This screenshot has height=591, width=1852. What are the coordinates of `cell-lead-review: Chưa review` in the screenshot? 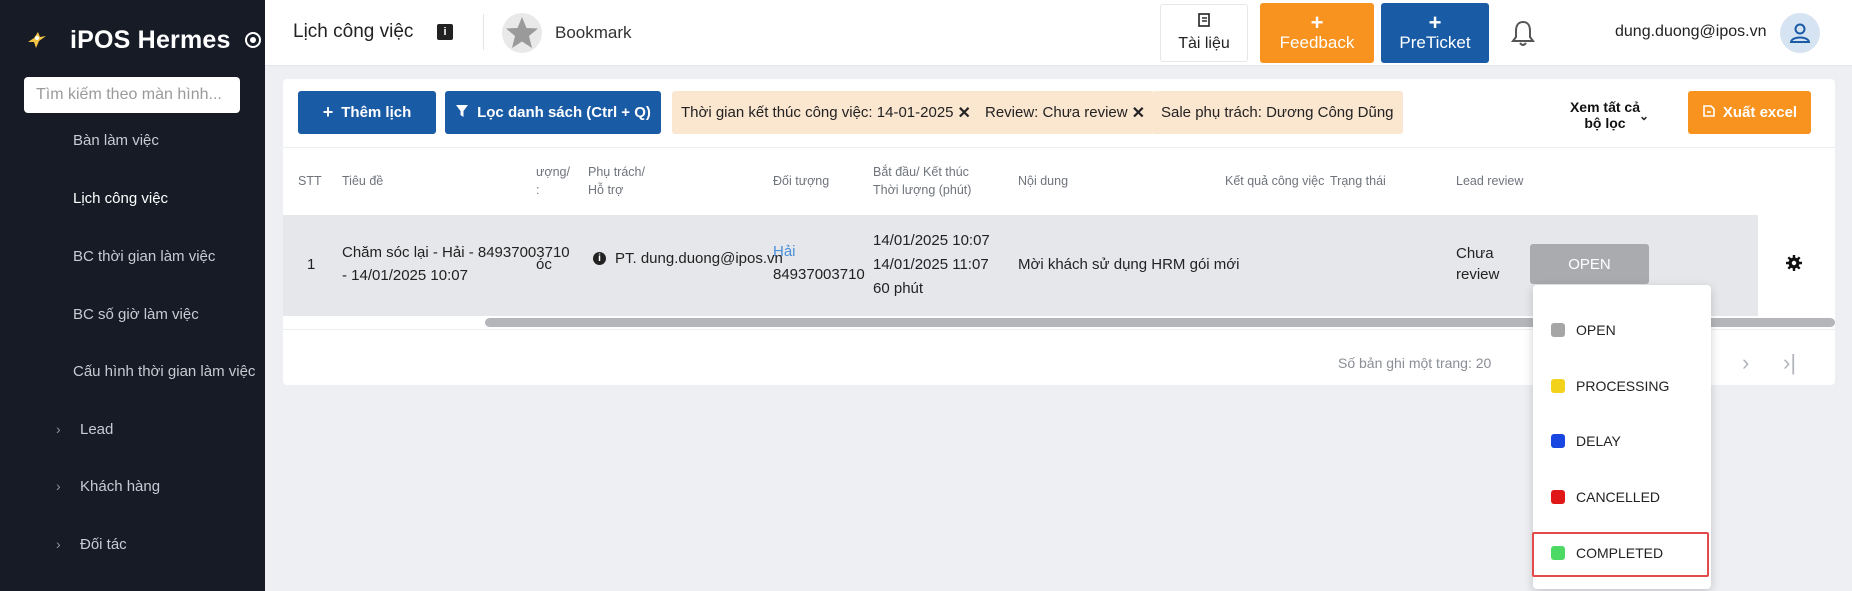 It's located at (1477, 264).